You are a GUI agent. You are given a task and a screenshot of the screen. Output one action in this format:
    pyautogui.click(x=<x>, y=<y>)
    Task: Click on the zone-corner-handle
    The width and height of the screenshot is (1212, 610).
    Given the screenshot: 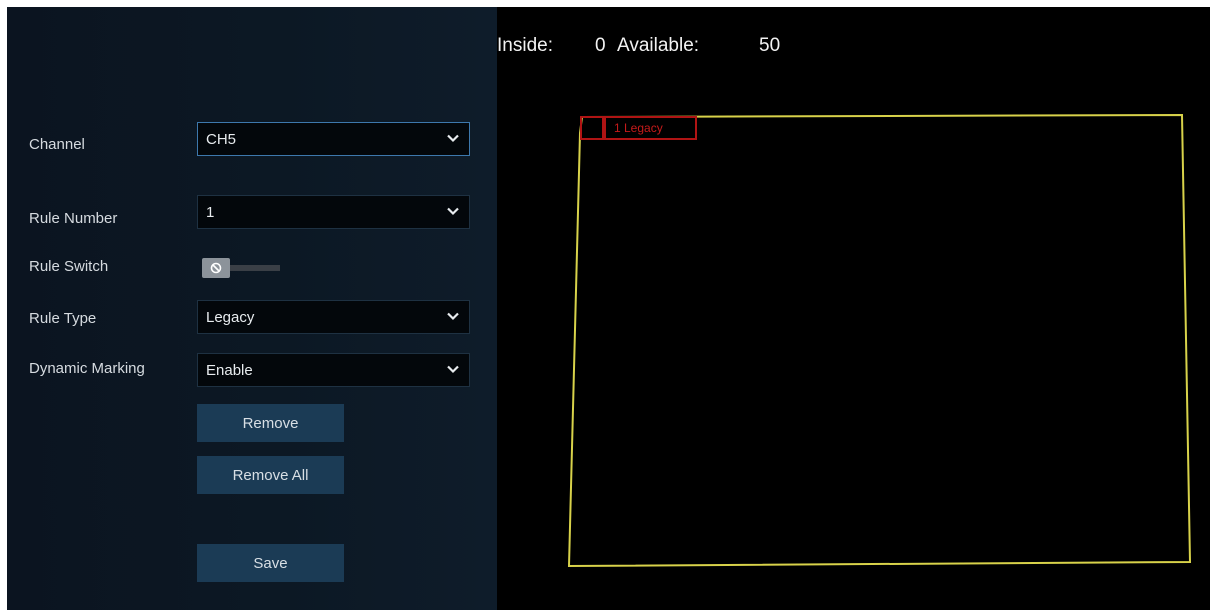 What is the action you would take?
    pyautogui.click(x=592, y=128)
    